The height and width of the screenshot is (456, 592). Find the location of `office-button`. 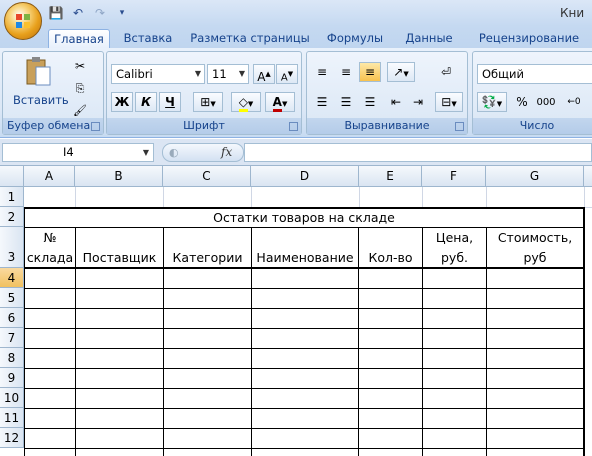

office-button is located at coordinates (23, 21).